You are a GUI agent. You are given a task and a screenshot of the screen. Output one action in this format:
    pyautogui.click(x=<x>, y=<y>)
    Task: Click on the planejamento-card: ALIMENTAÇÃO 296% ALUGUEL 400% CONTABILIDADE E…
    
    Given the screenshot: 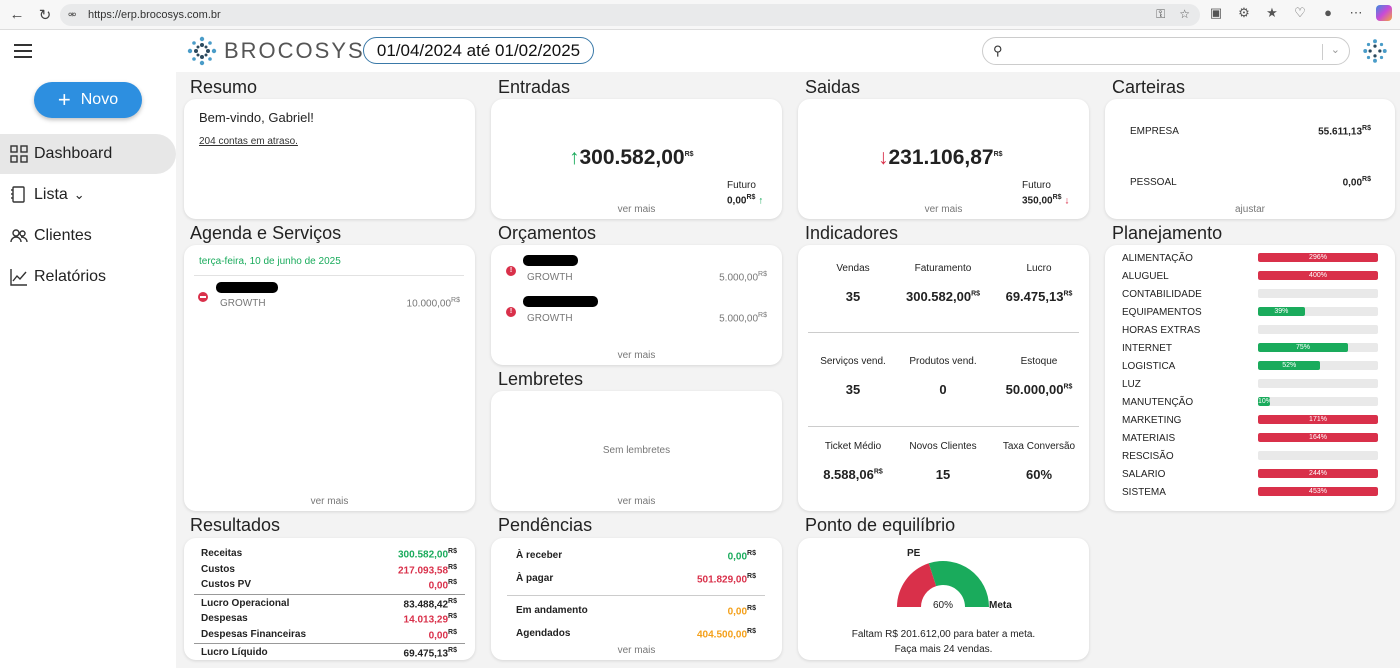 What is the action you would take?
    pyautogui.click(x=1250, y=378)
    